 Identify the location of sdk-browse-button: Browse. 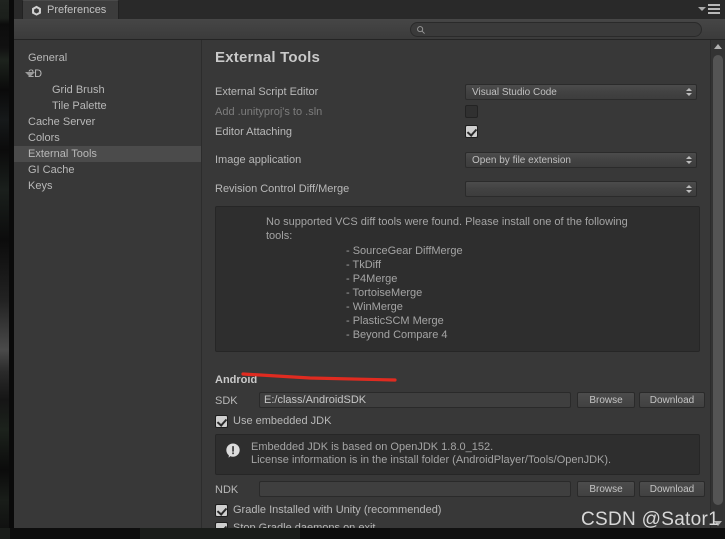
(606, 400).